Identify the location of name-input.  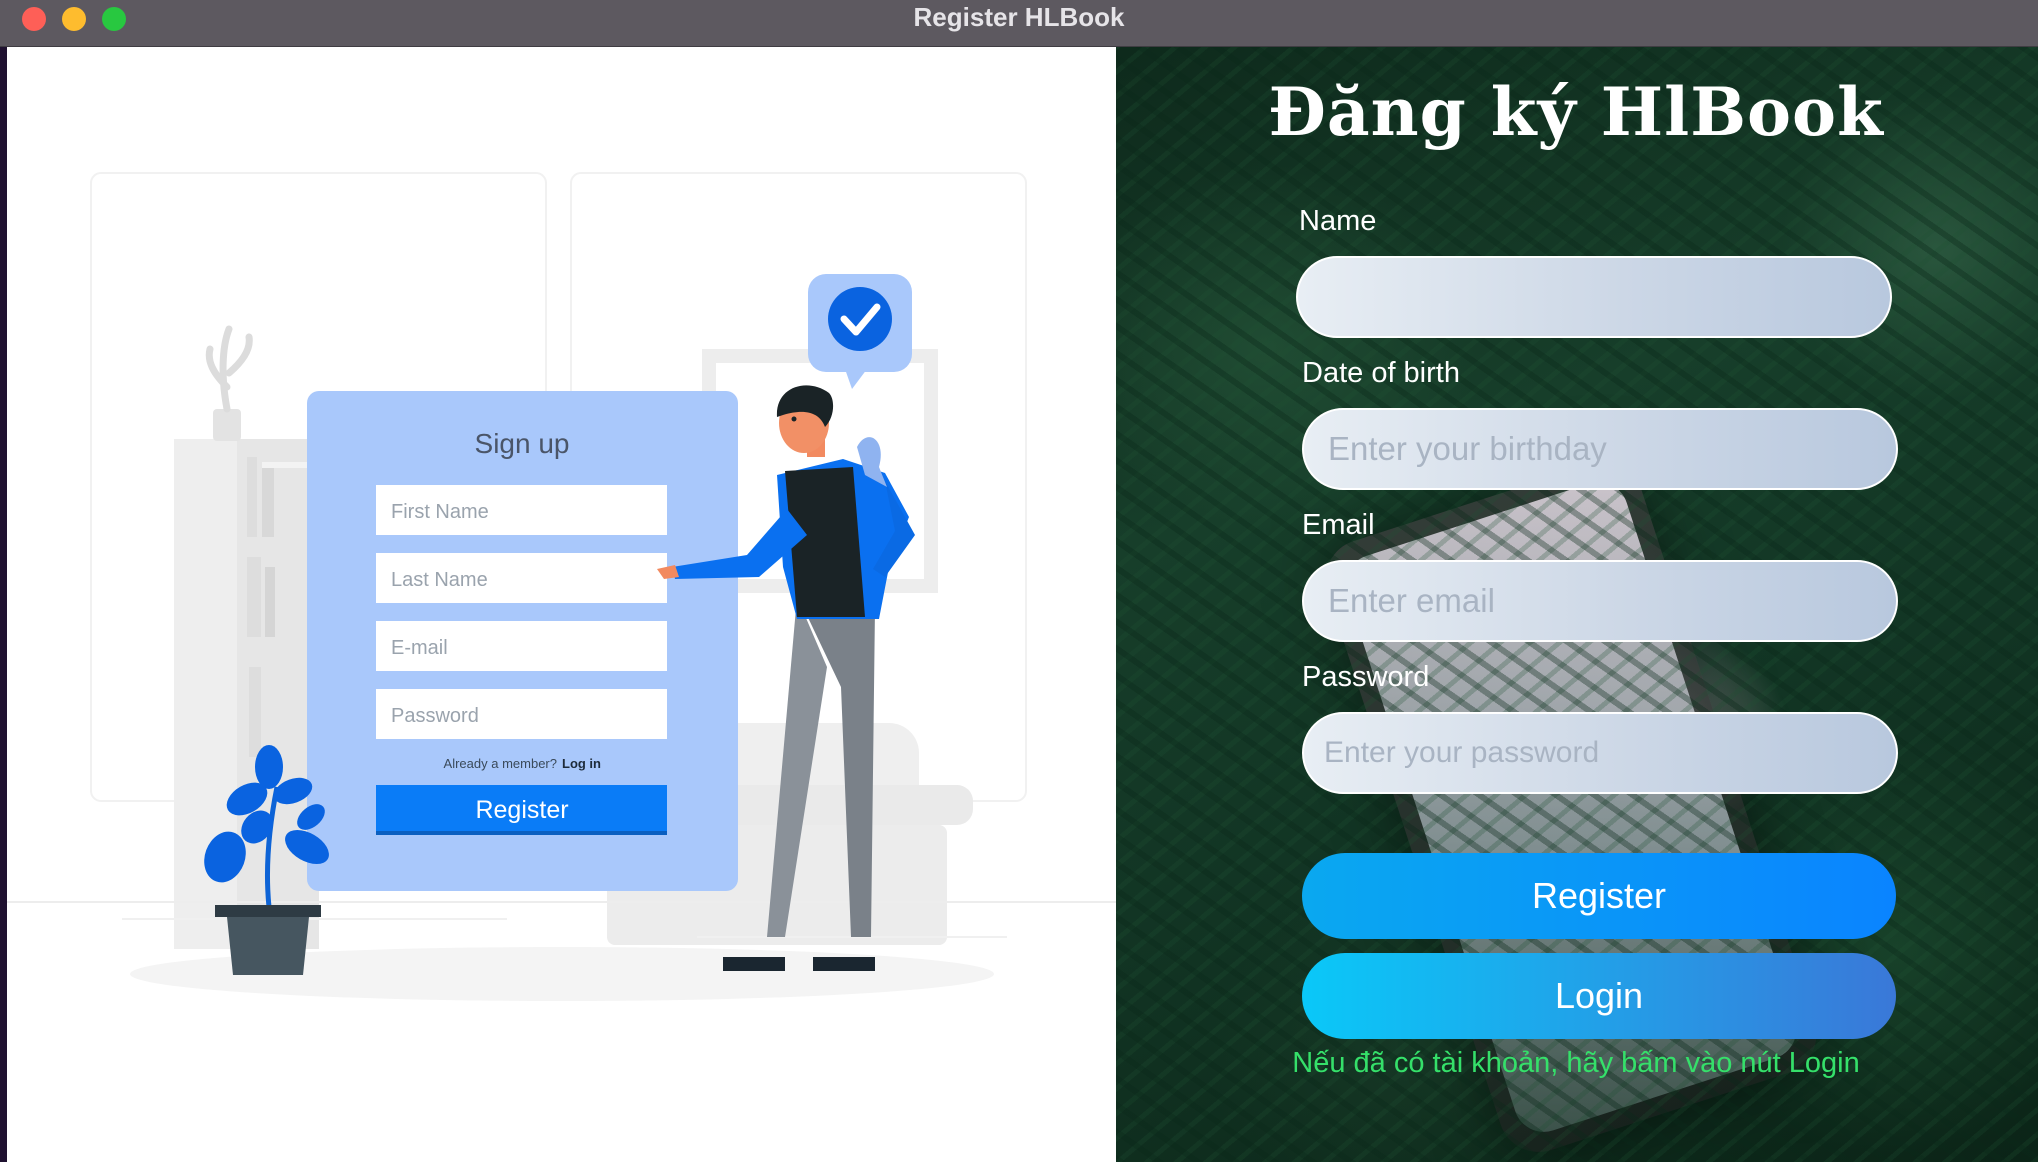
(1594, 297).